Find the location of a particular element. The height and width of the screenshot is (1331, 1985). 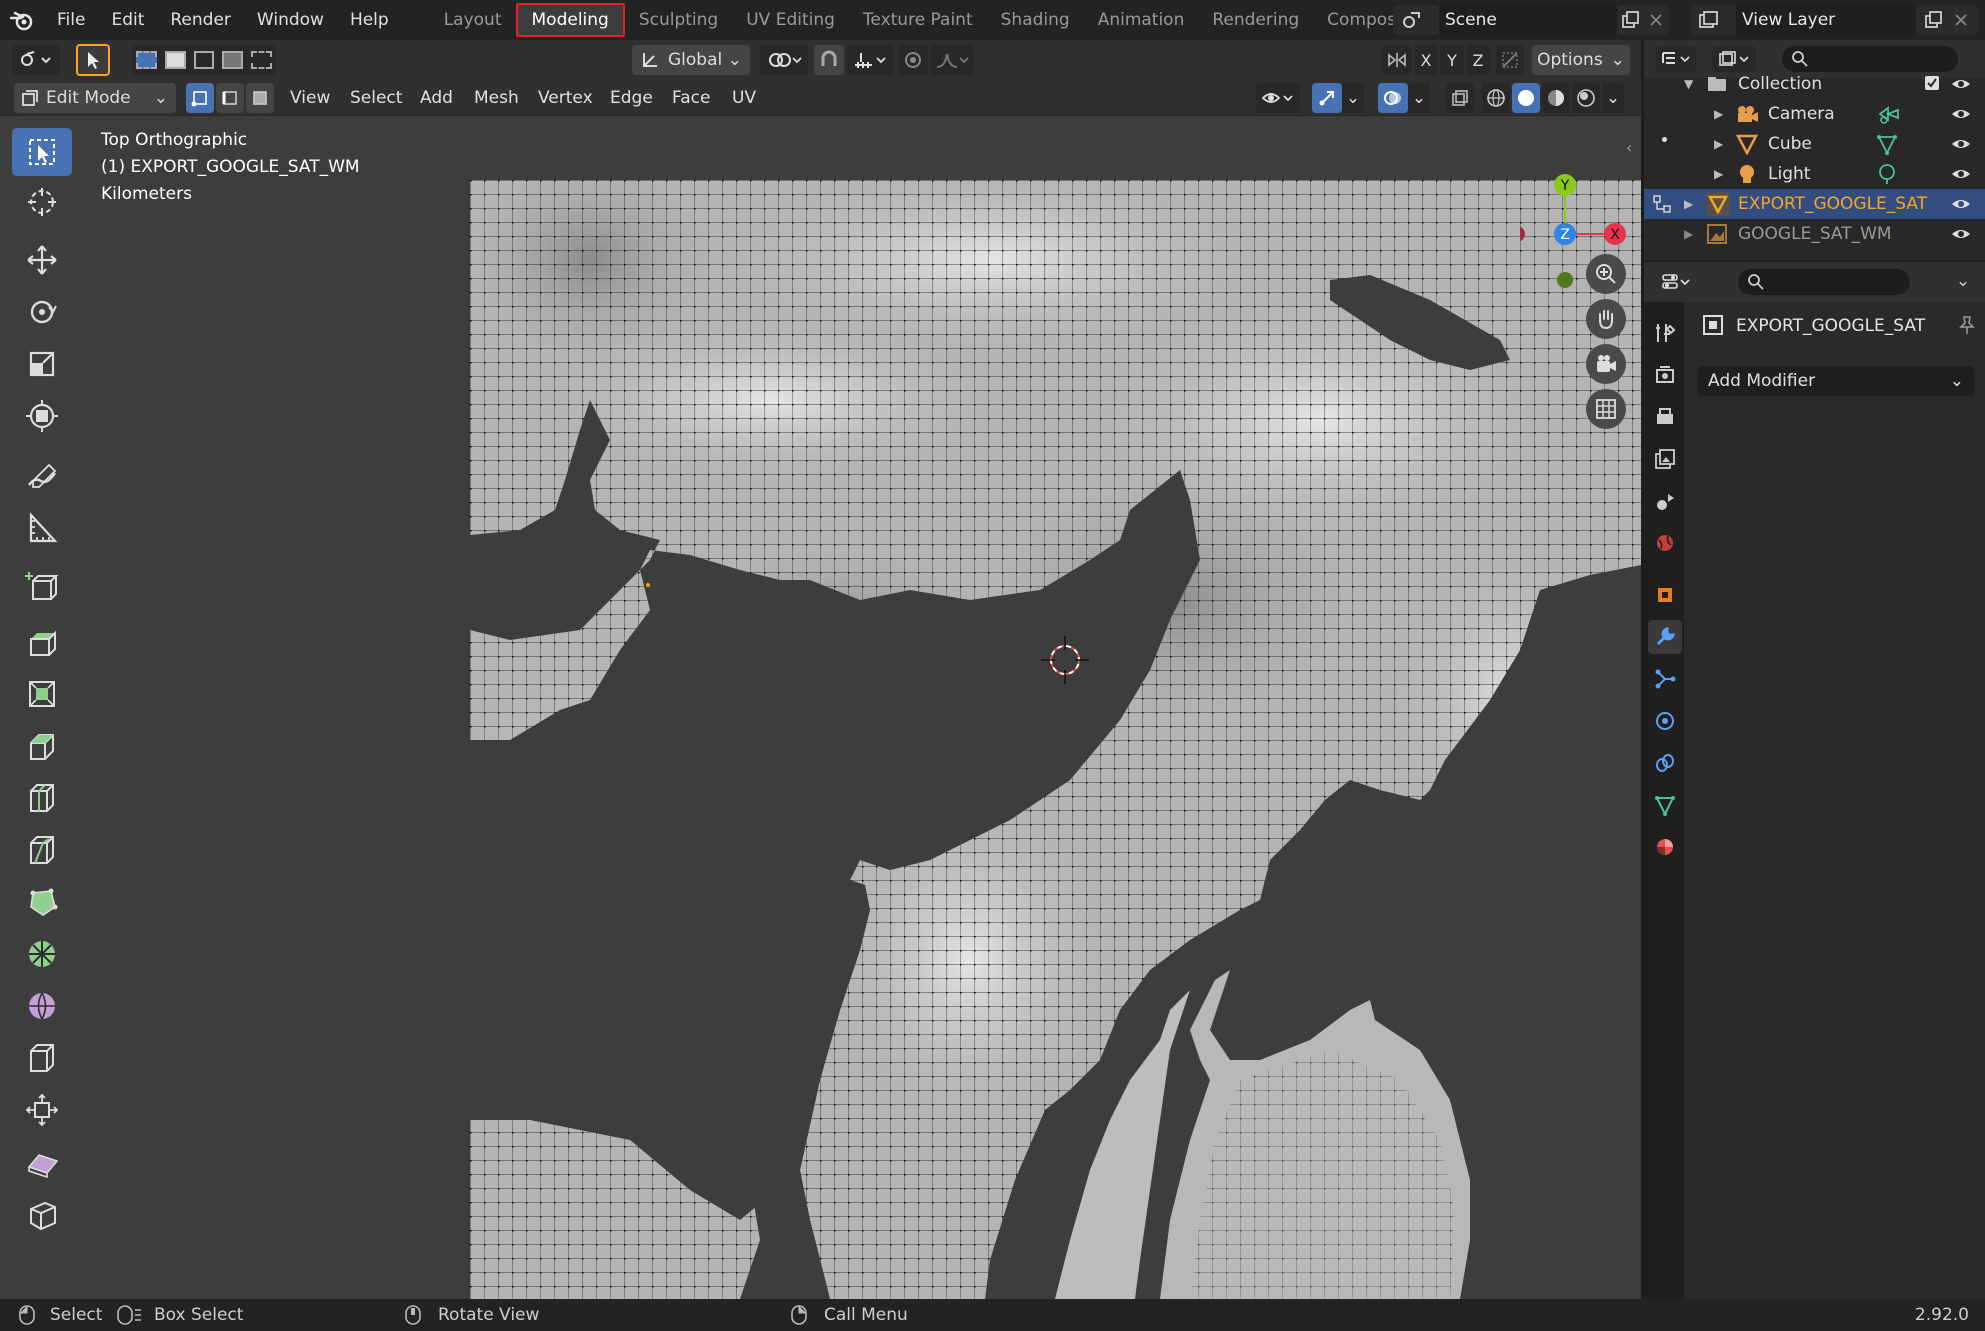

annotate-tool-icon is located at coordinates (42, 476).